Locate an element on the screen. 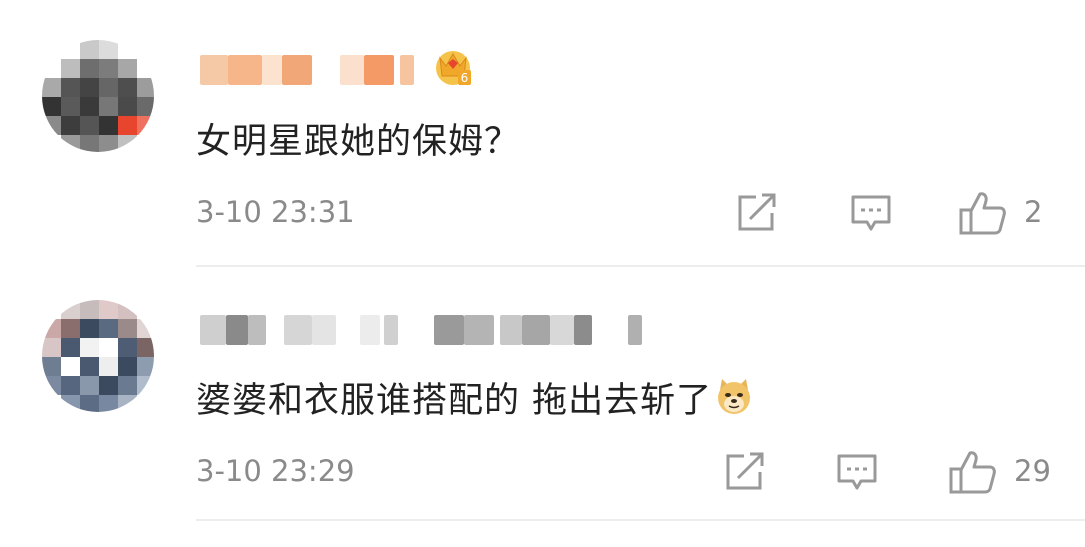 This screenshot has height=547, width=1085. crown-icon: 6 is located at coordinates (453, 68).